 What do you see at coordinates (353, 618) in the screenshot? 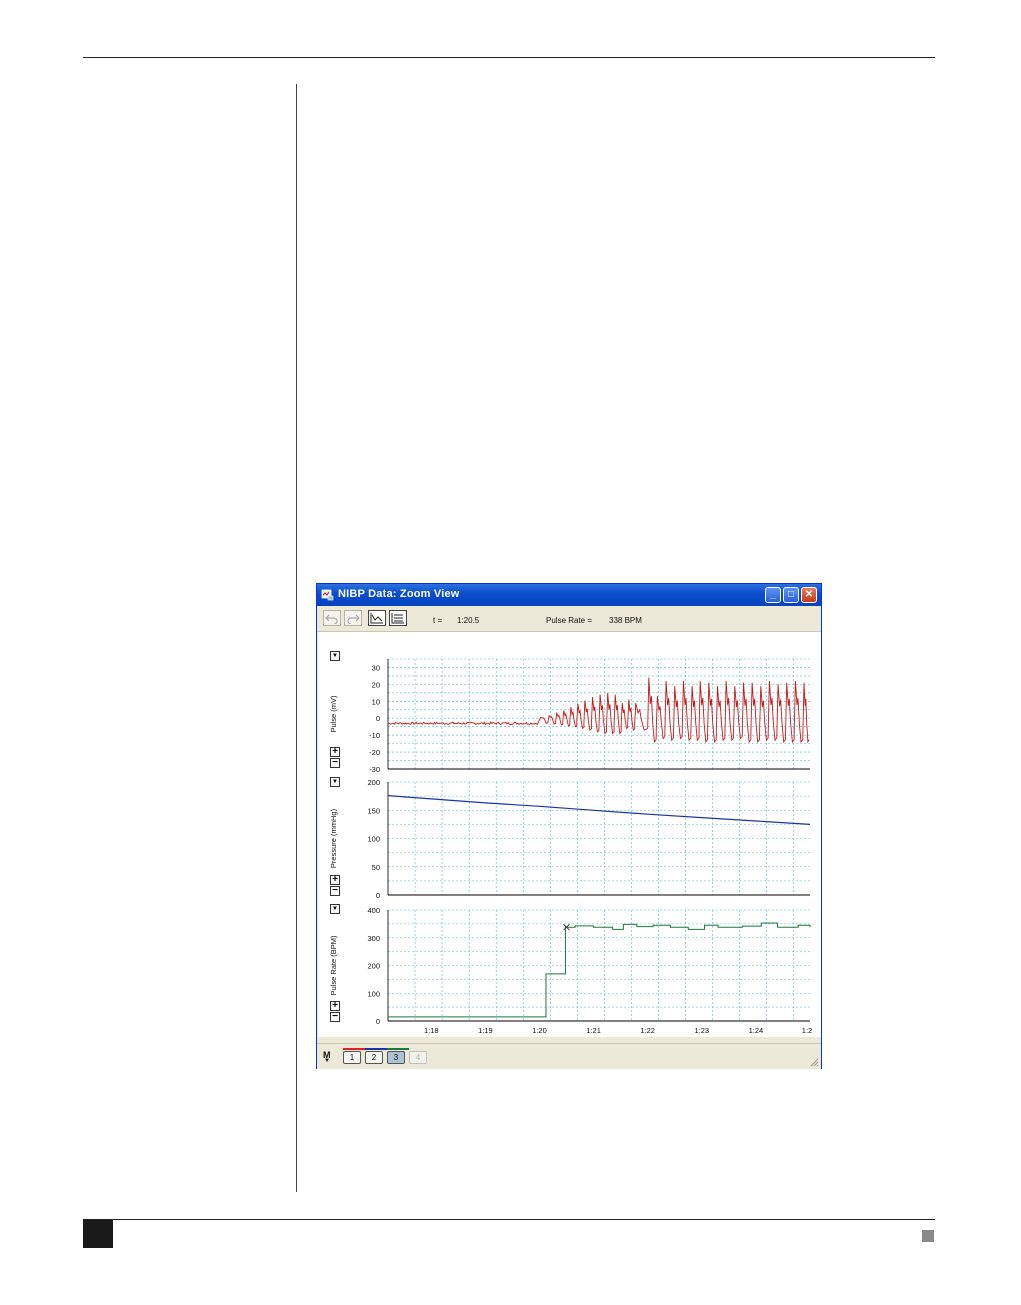
I see `redo-icon` at bounding box center [353, 618].